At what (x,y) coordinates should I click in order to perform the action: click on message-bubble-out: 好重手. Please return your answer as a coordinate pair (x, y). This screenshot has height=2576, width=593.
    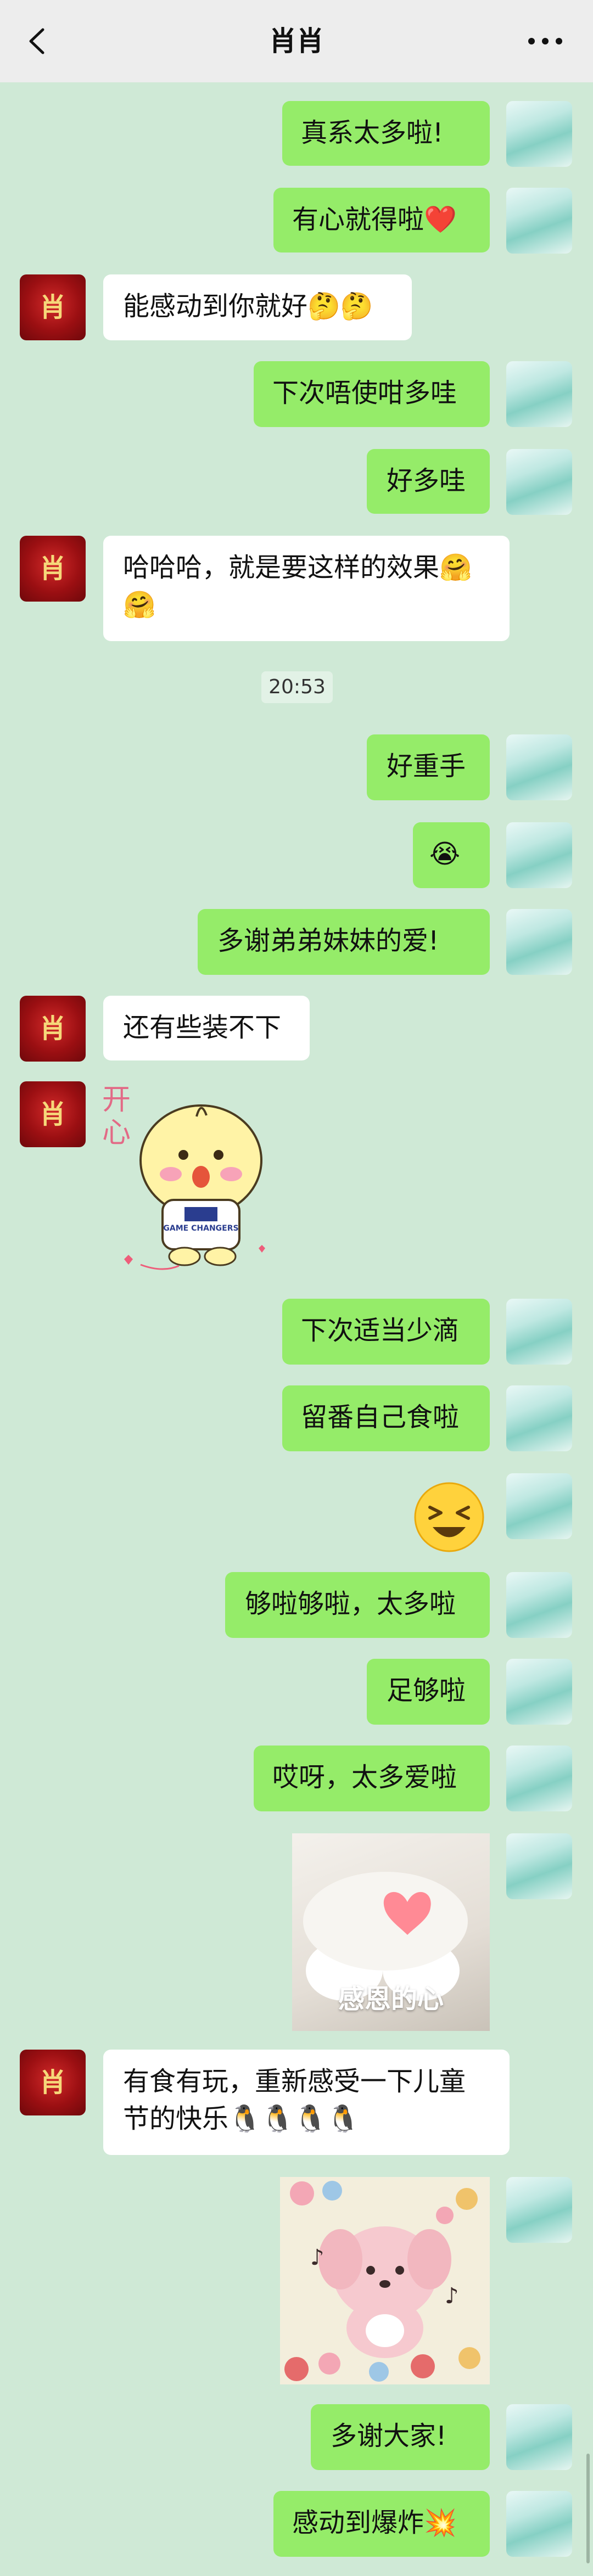
    Looking at the image, I should click on (428, 767).